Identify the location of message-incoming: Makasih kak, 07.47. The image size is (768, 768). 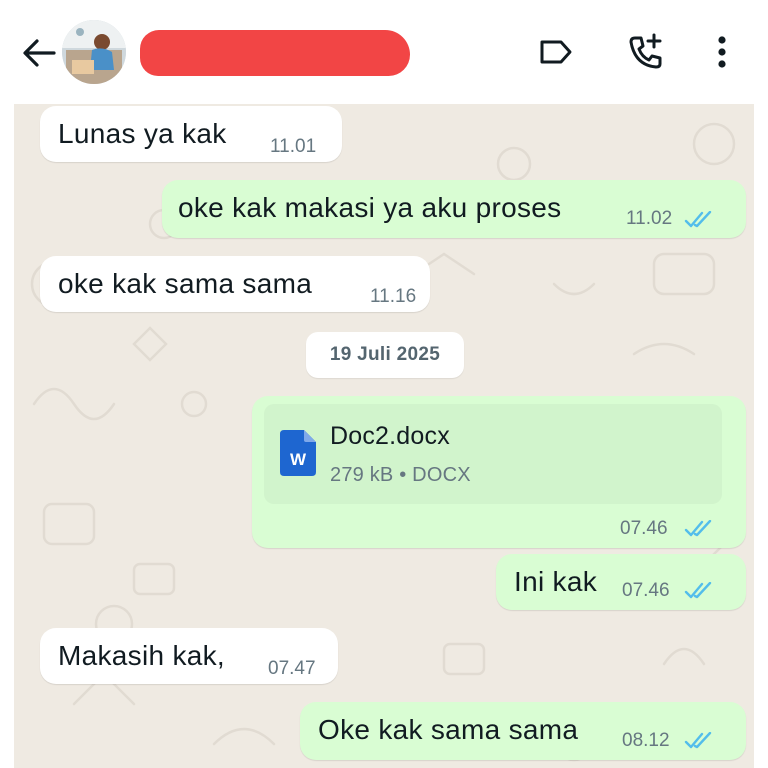
(189, 656).